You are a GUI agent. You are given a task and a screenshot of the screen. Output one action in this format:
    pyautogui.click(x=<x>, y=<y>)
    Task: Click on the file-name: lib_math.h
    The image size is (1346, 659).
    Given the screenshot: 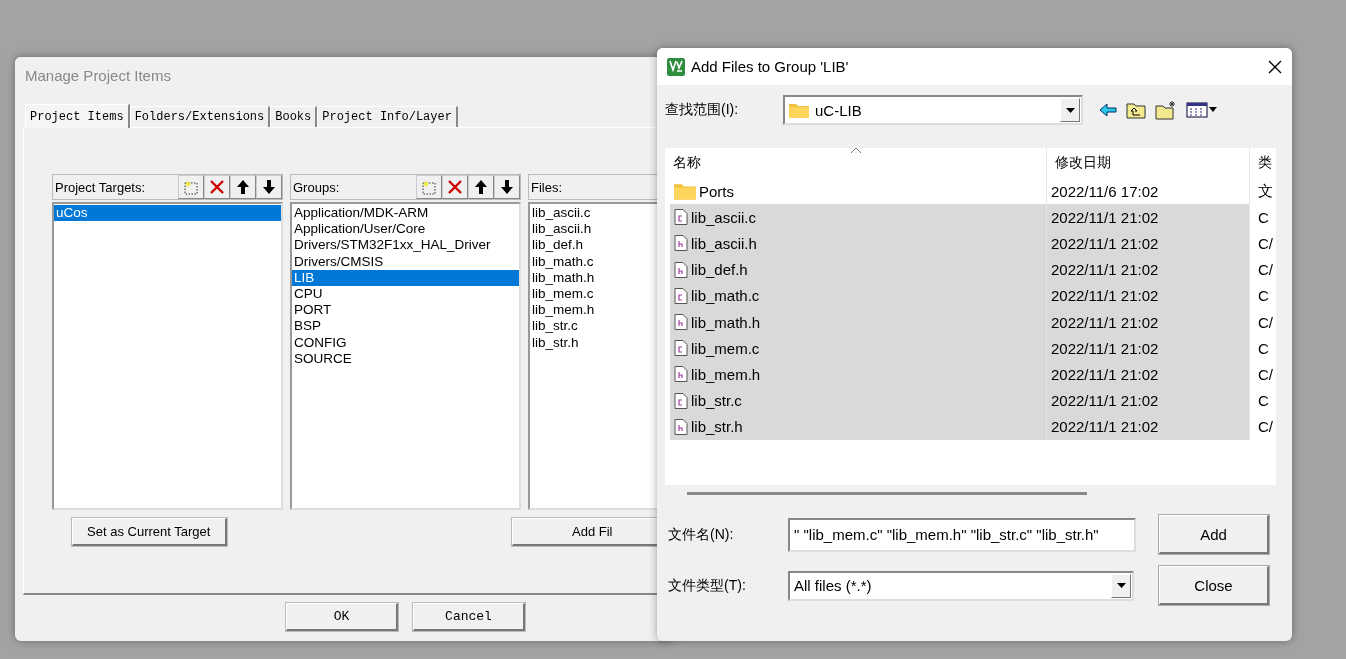 What is the action you would take?
    pyautogui.click(x=726, y=322)
    